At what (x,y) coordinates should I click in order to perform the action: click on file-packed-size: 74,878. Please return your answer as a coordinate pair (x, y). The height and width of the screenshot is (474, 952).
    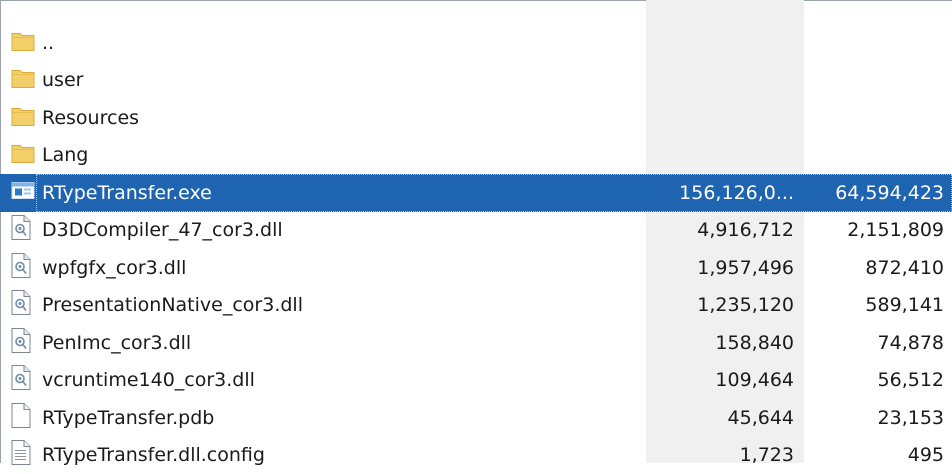
    Looking at the image, I should click on (874, 343).